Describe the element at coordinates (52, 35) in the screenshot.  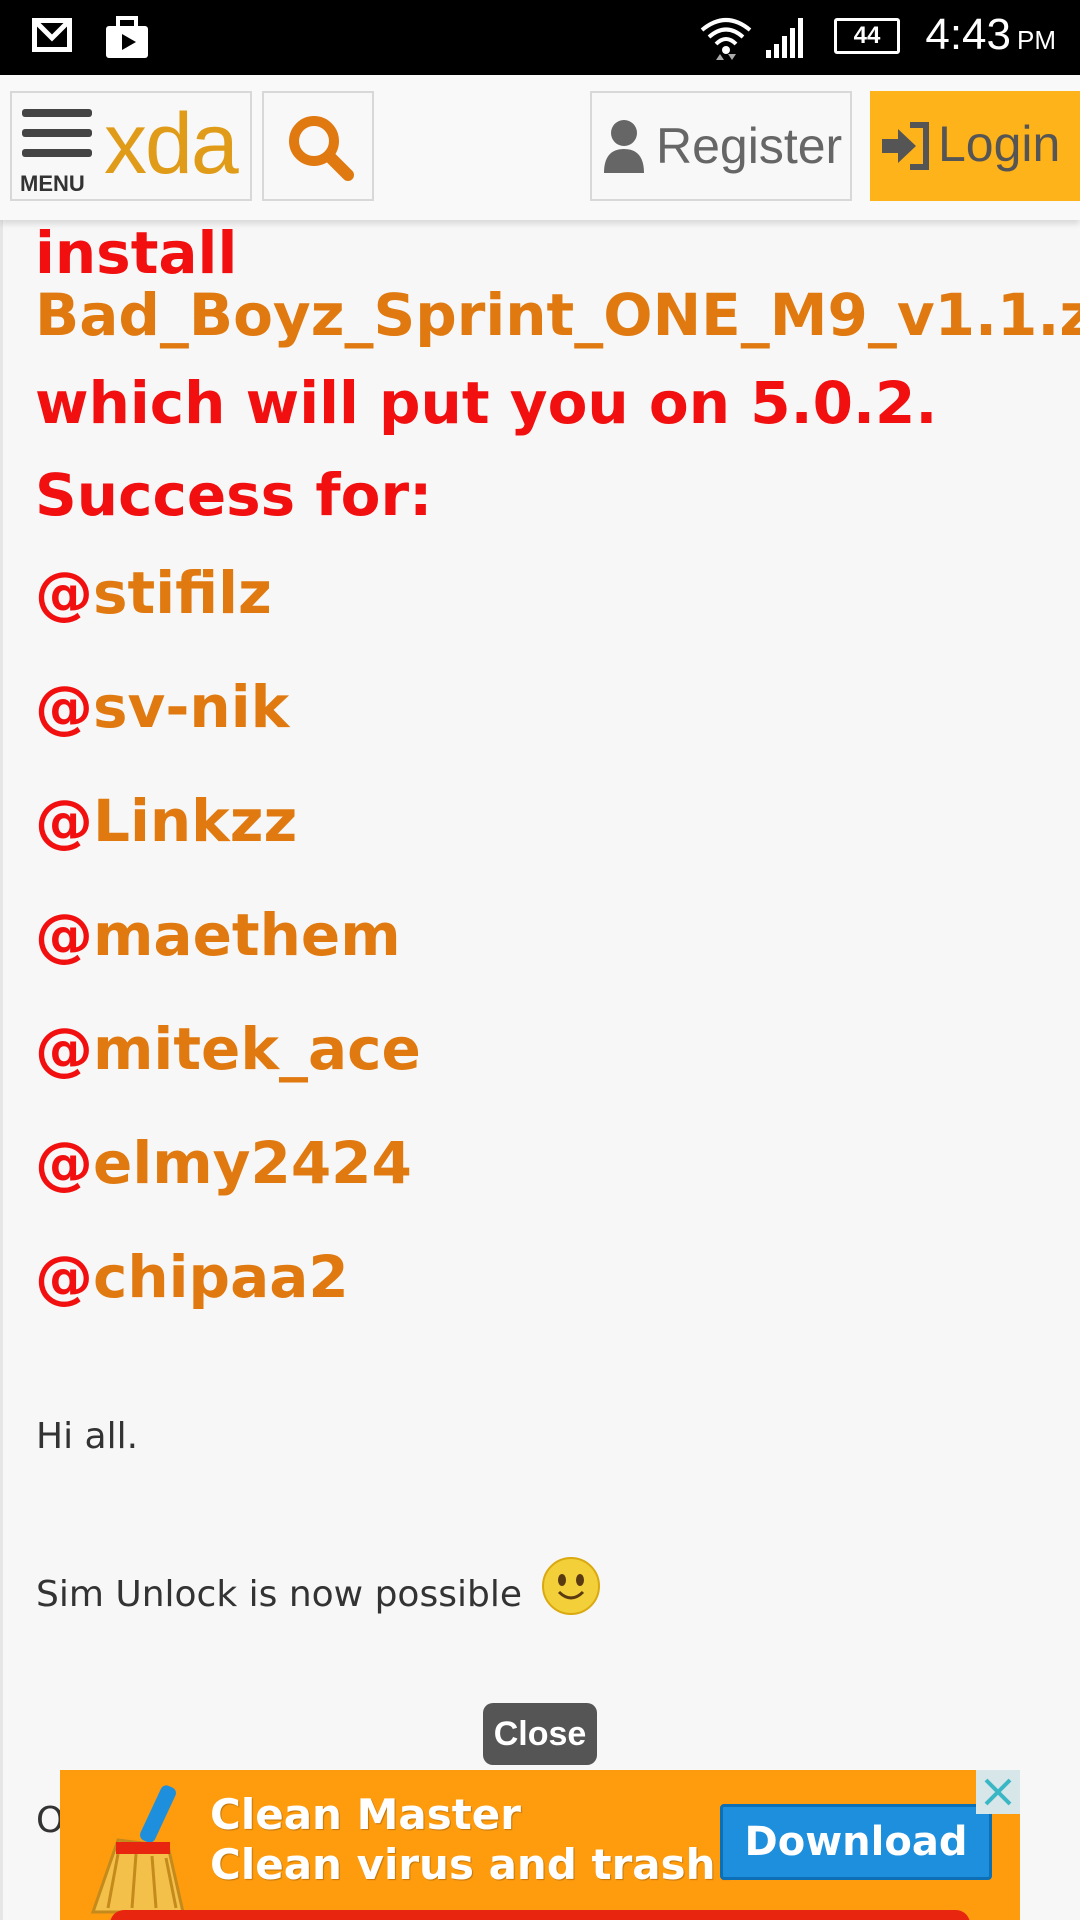
I see `gmail-icon` at that location.